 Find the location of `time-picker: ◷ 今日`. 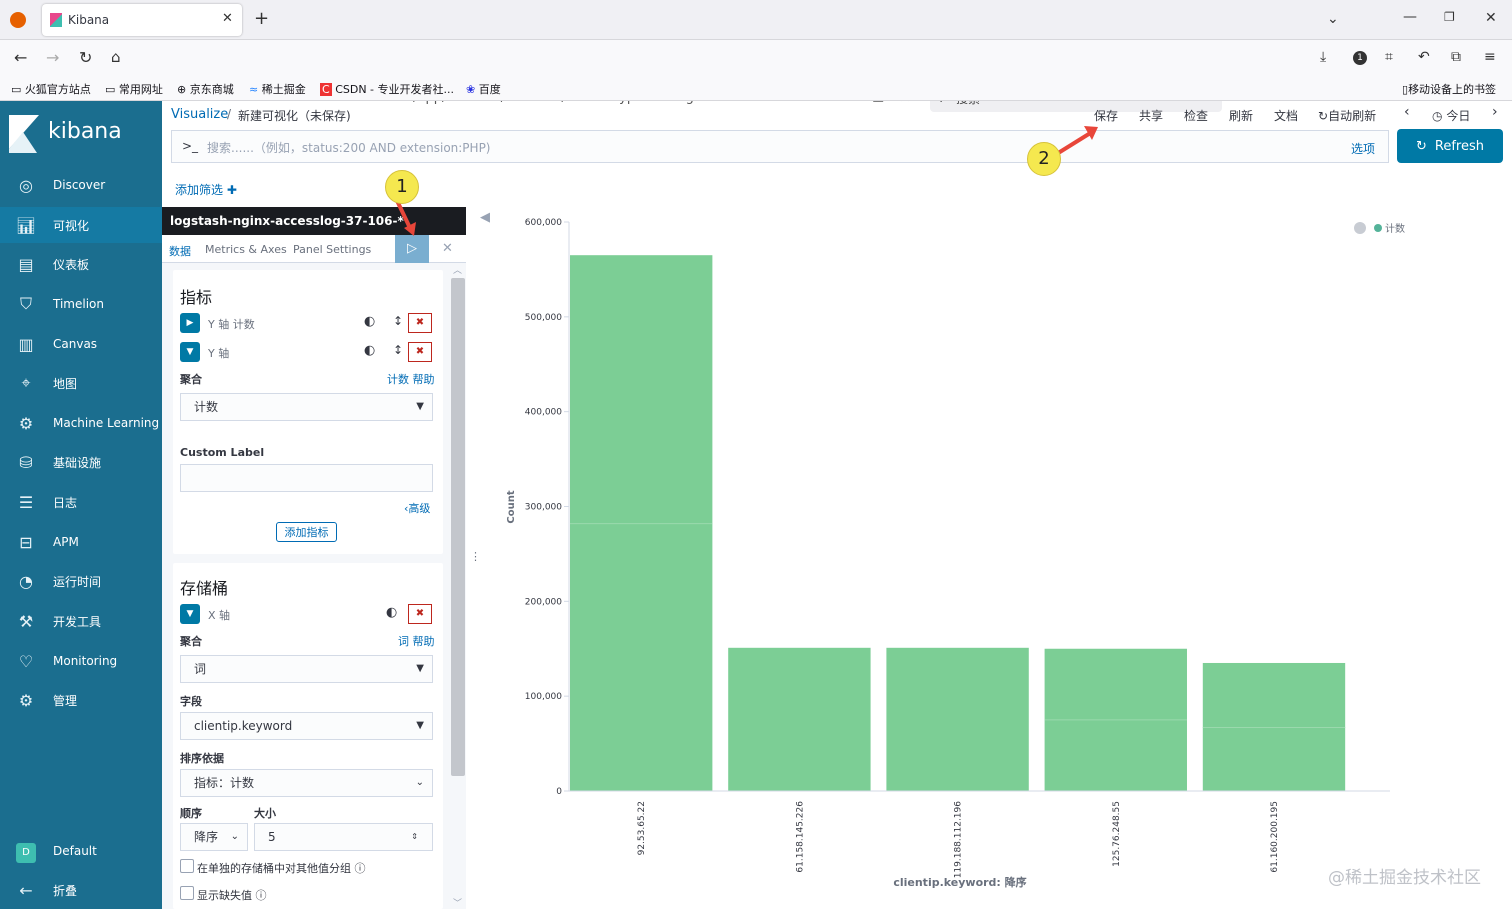

time-picker: ◷ 今日 is located at coordinates (1451, 115).